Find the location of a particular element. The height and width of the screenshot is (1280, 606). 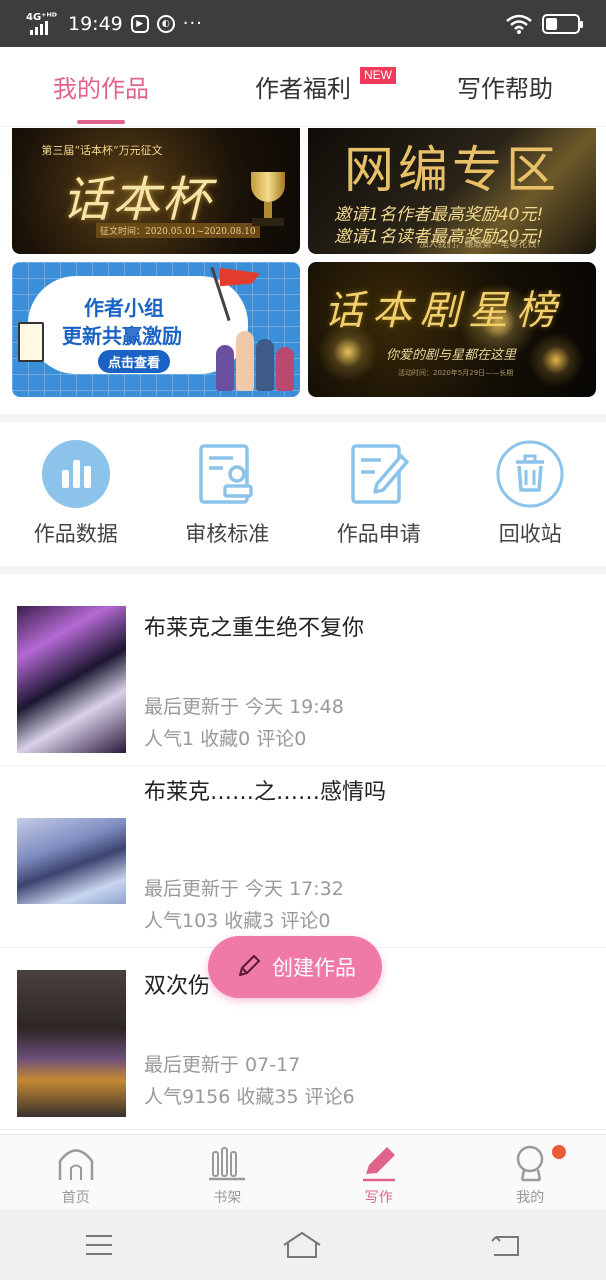

system-nav-bar is located at coordinates (303, 1244).